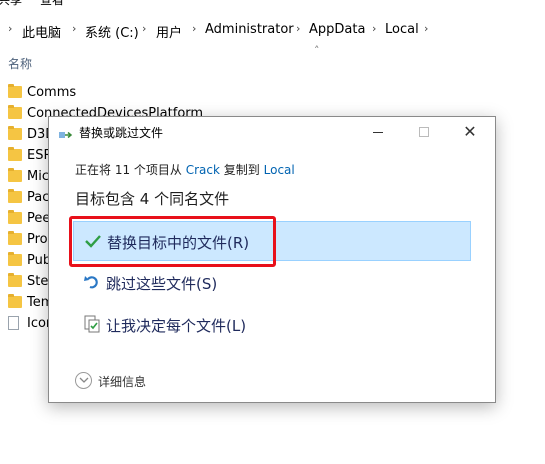 Image resolution: width=545 pixels, height=464 pixels. Describe the element at coordinates (317, 50) in the screenshot. I see `sort-chevron-up-icon: ˄` at that location.